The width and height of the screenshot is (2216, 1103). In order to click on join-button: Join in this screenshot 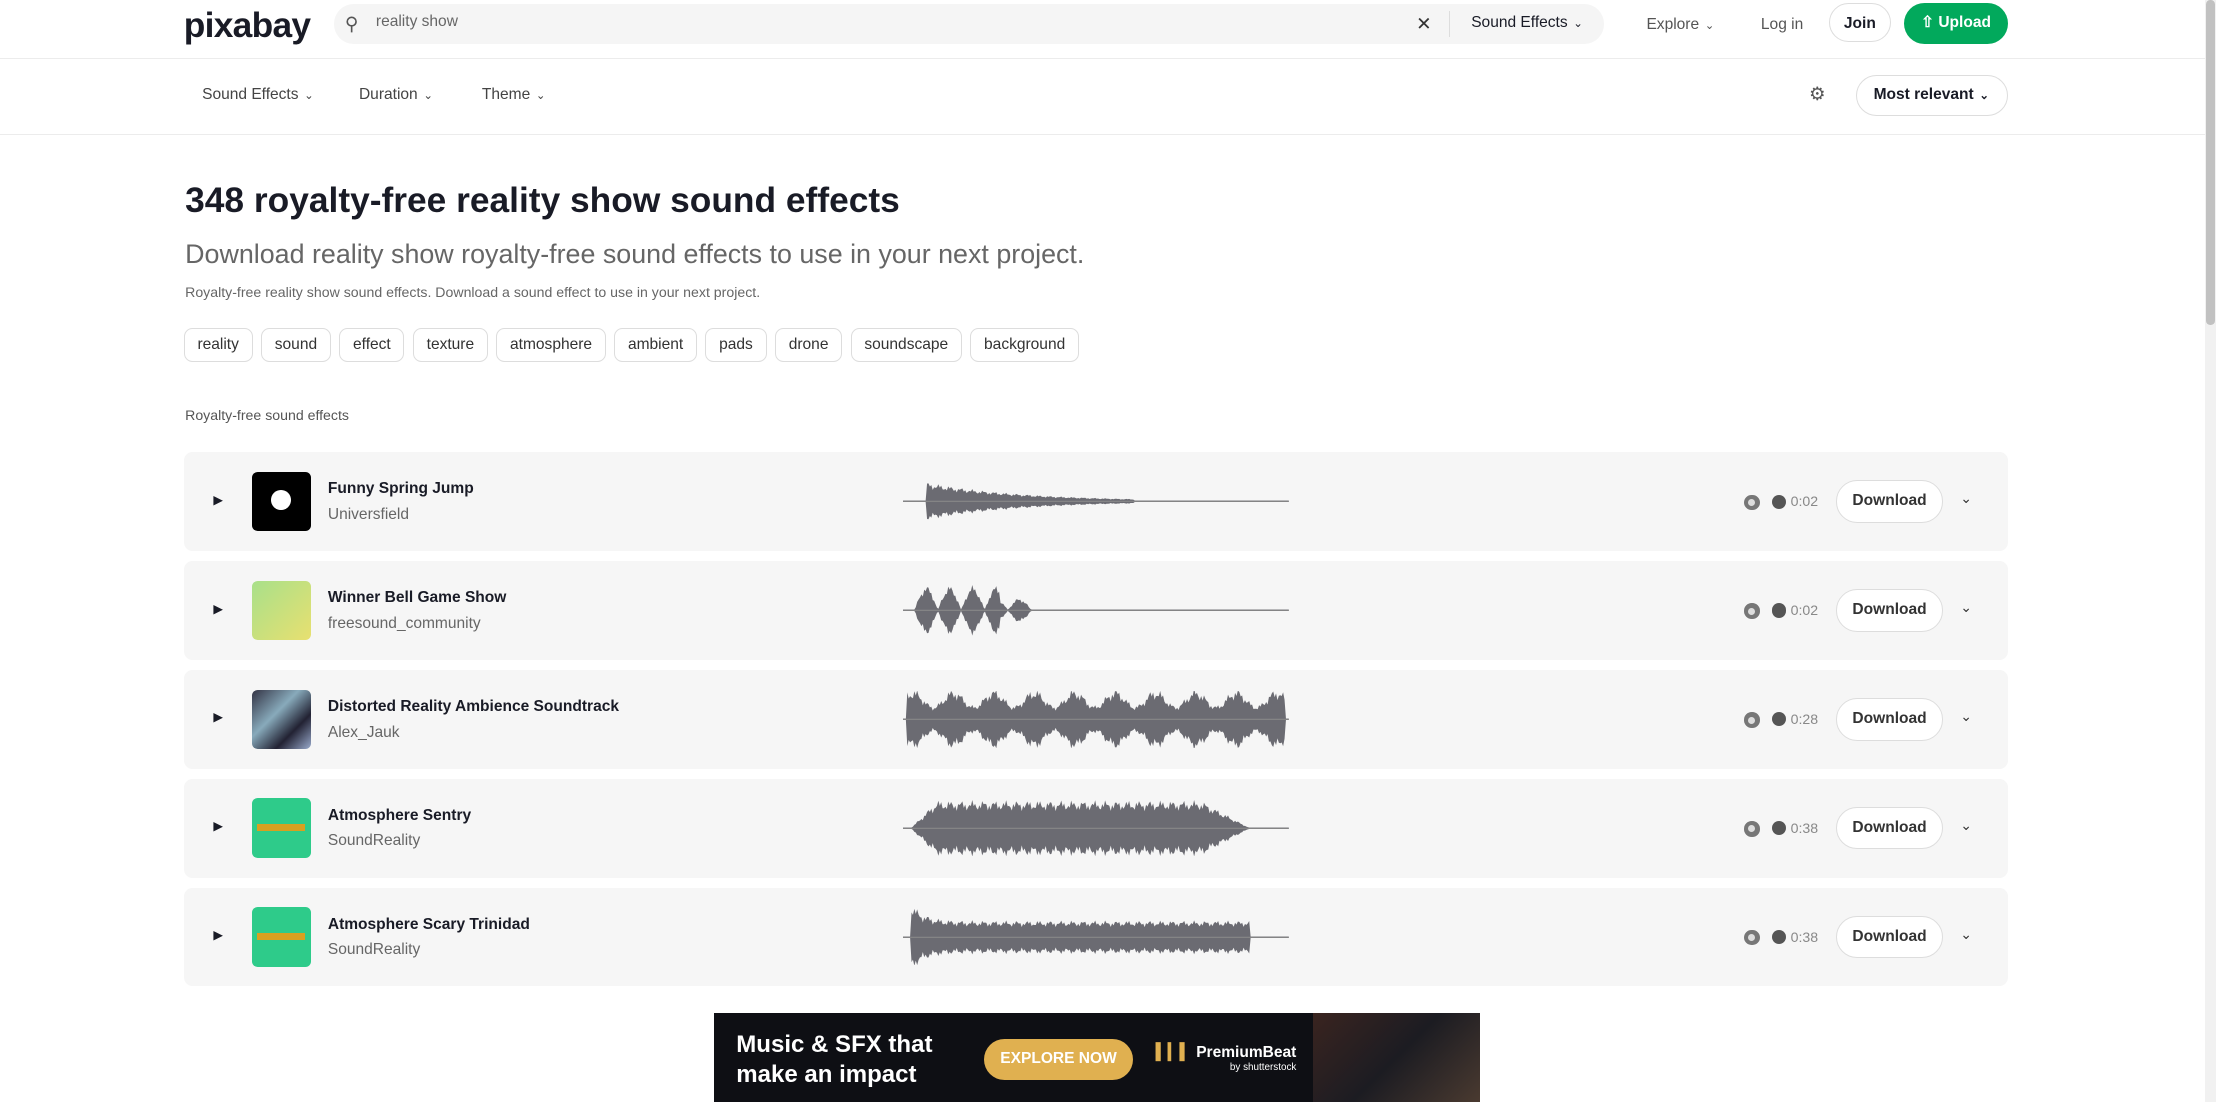, I will do `click(1859, 22)`.